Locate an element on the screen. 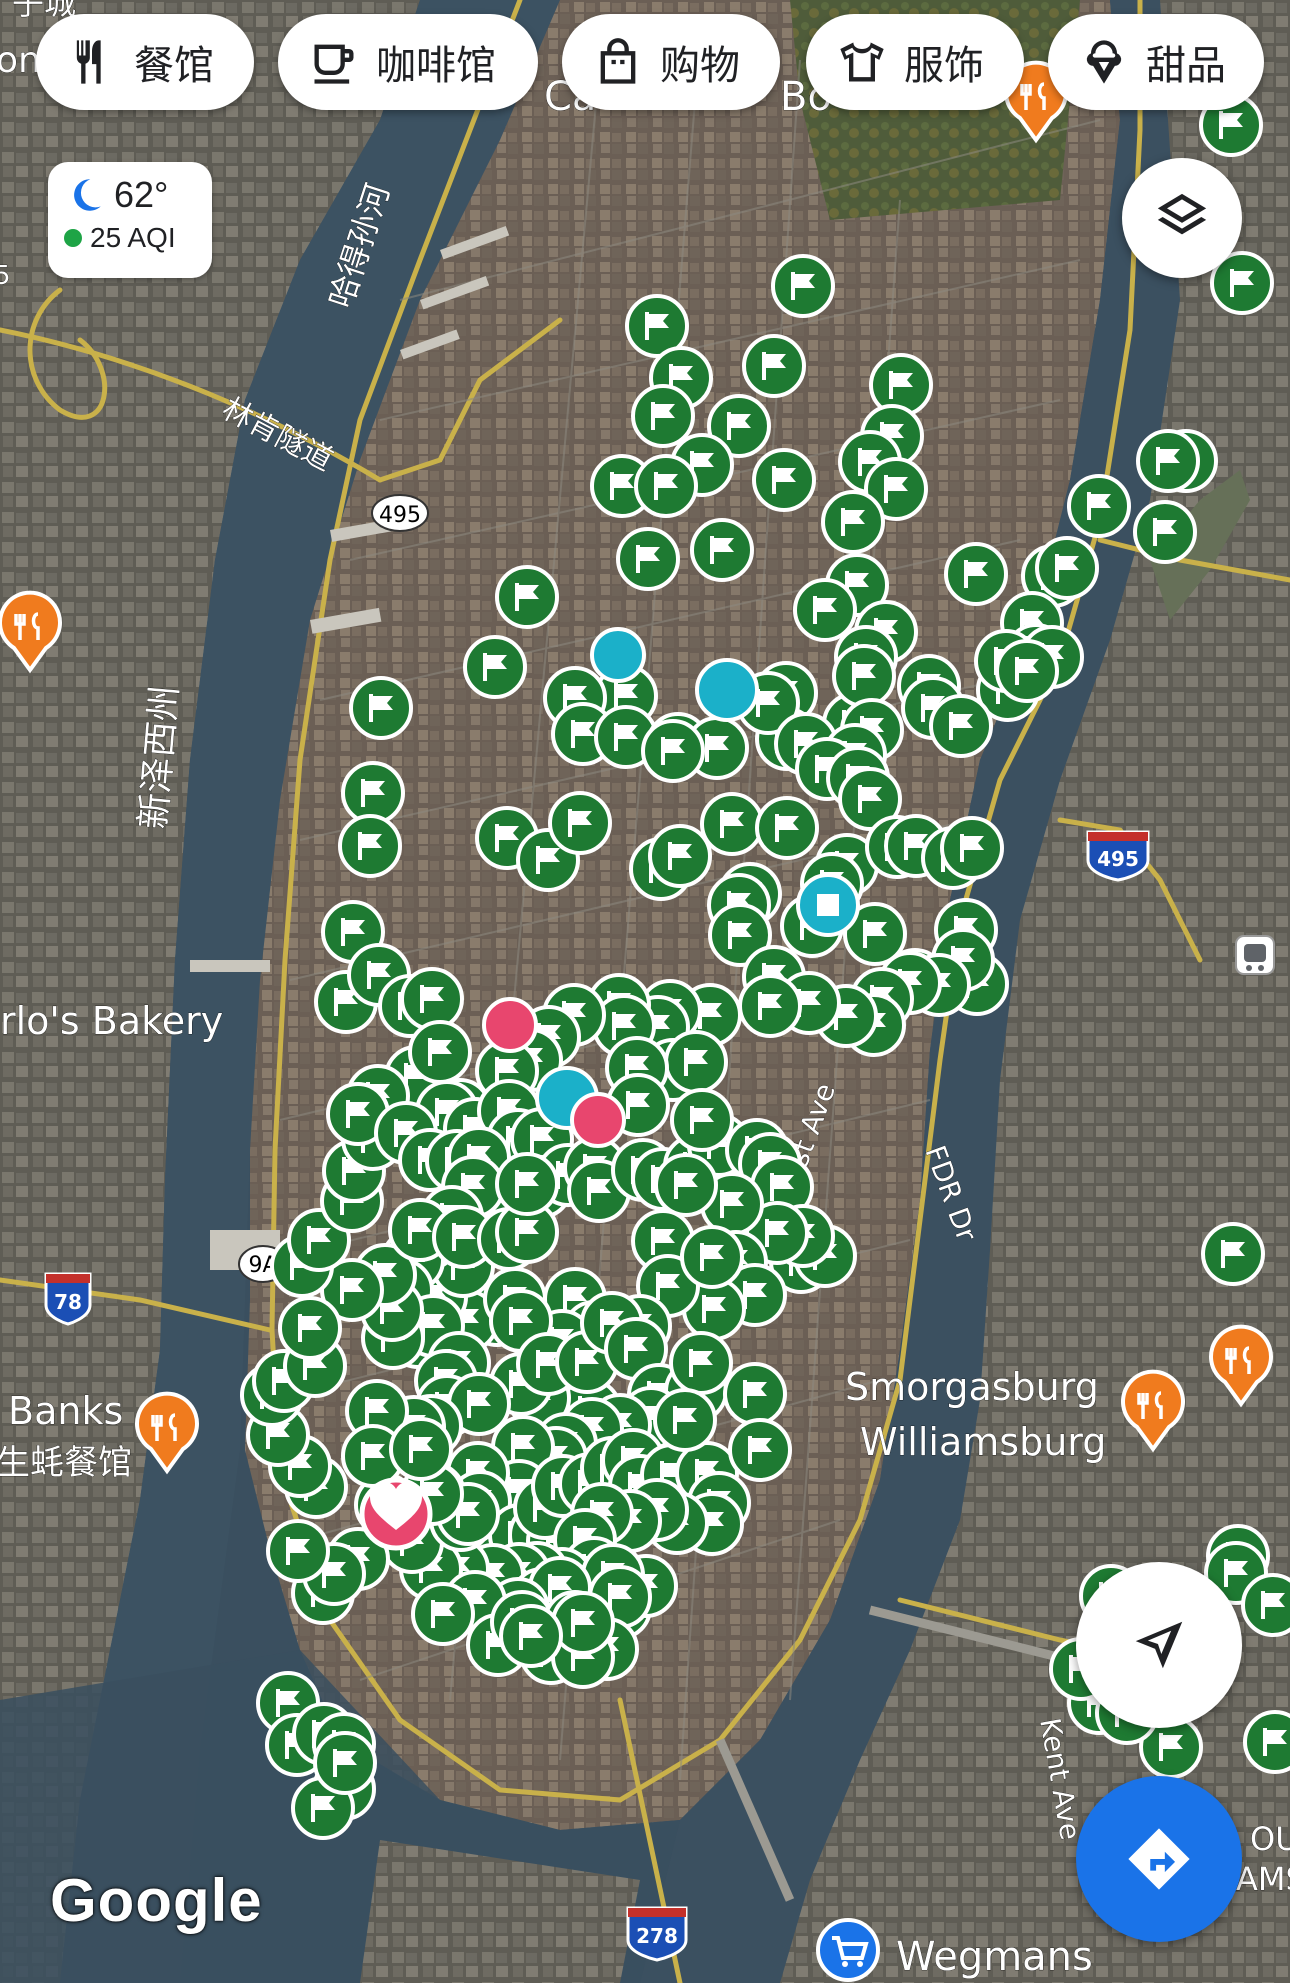 This screenshot has width=1290, height=1983. route-shield-495-interstate: 495 is located at coordinates (1118, 856).